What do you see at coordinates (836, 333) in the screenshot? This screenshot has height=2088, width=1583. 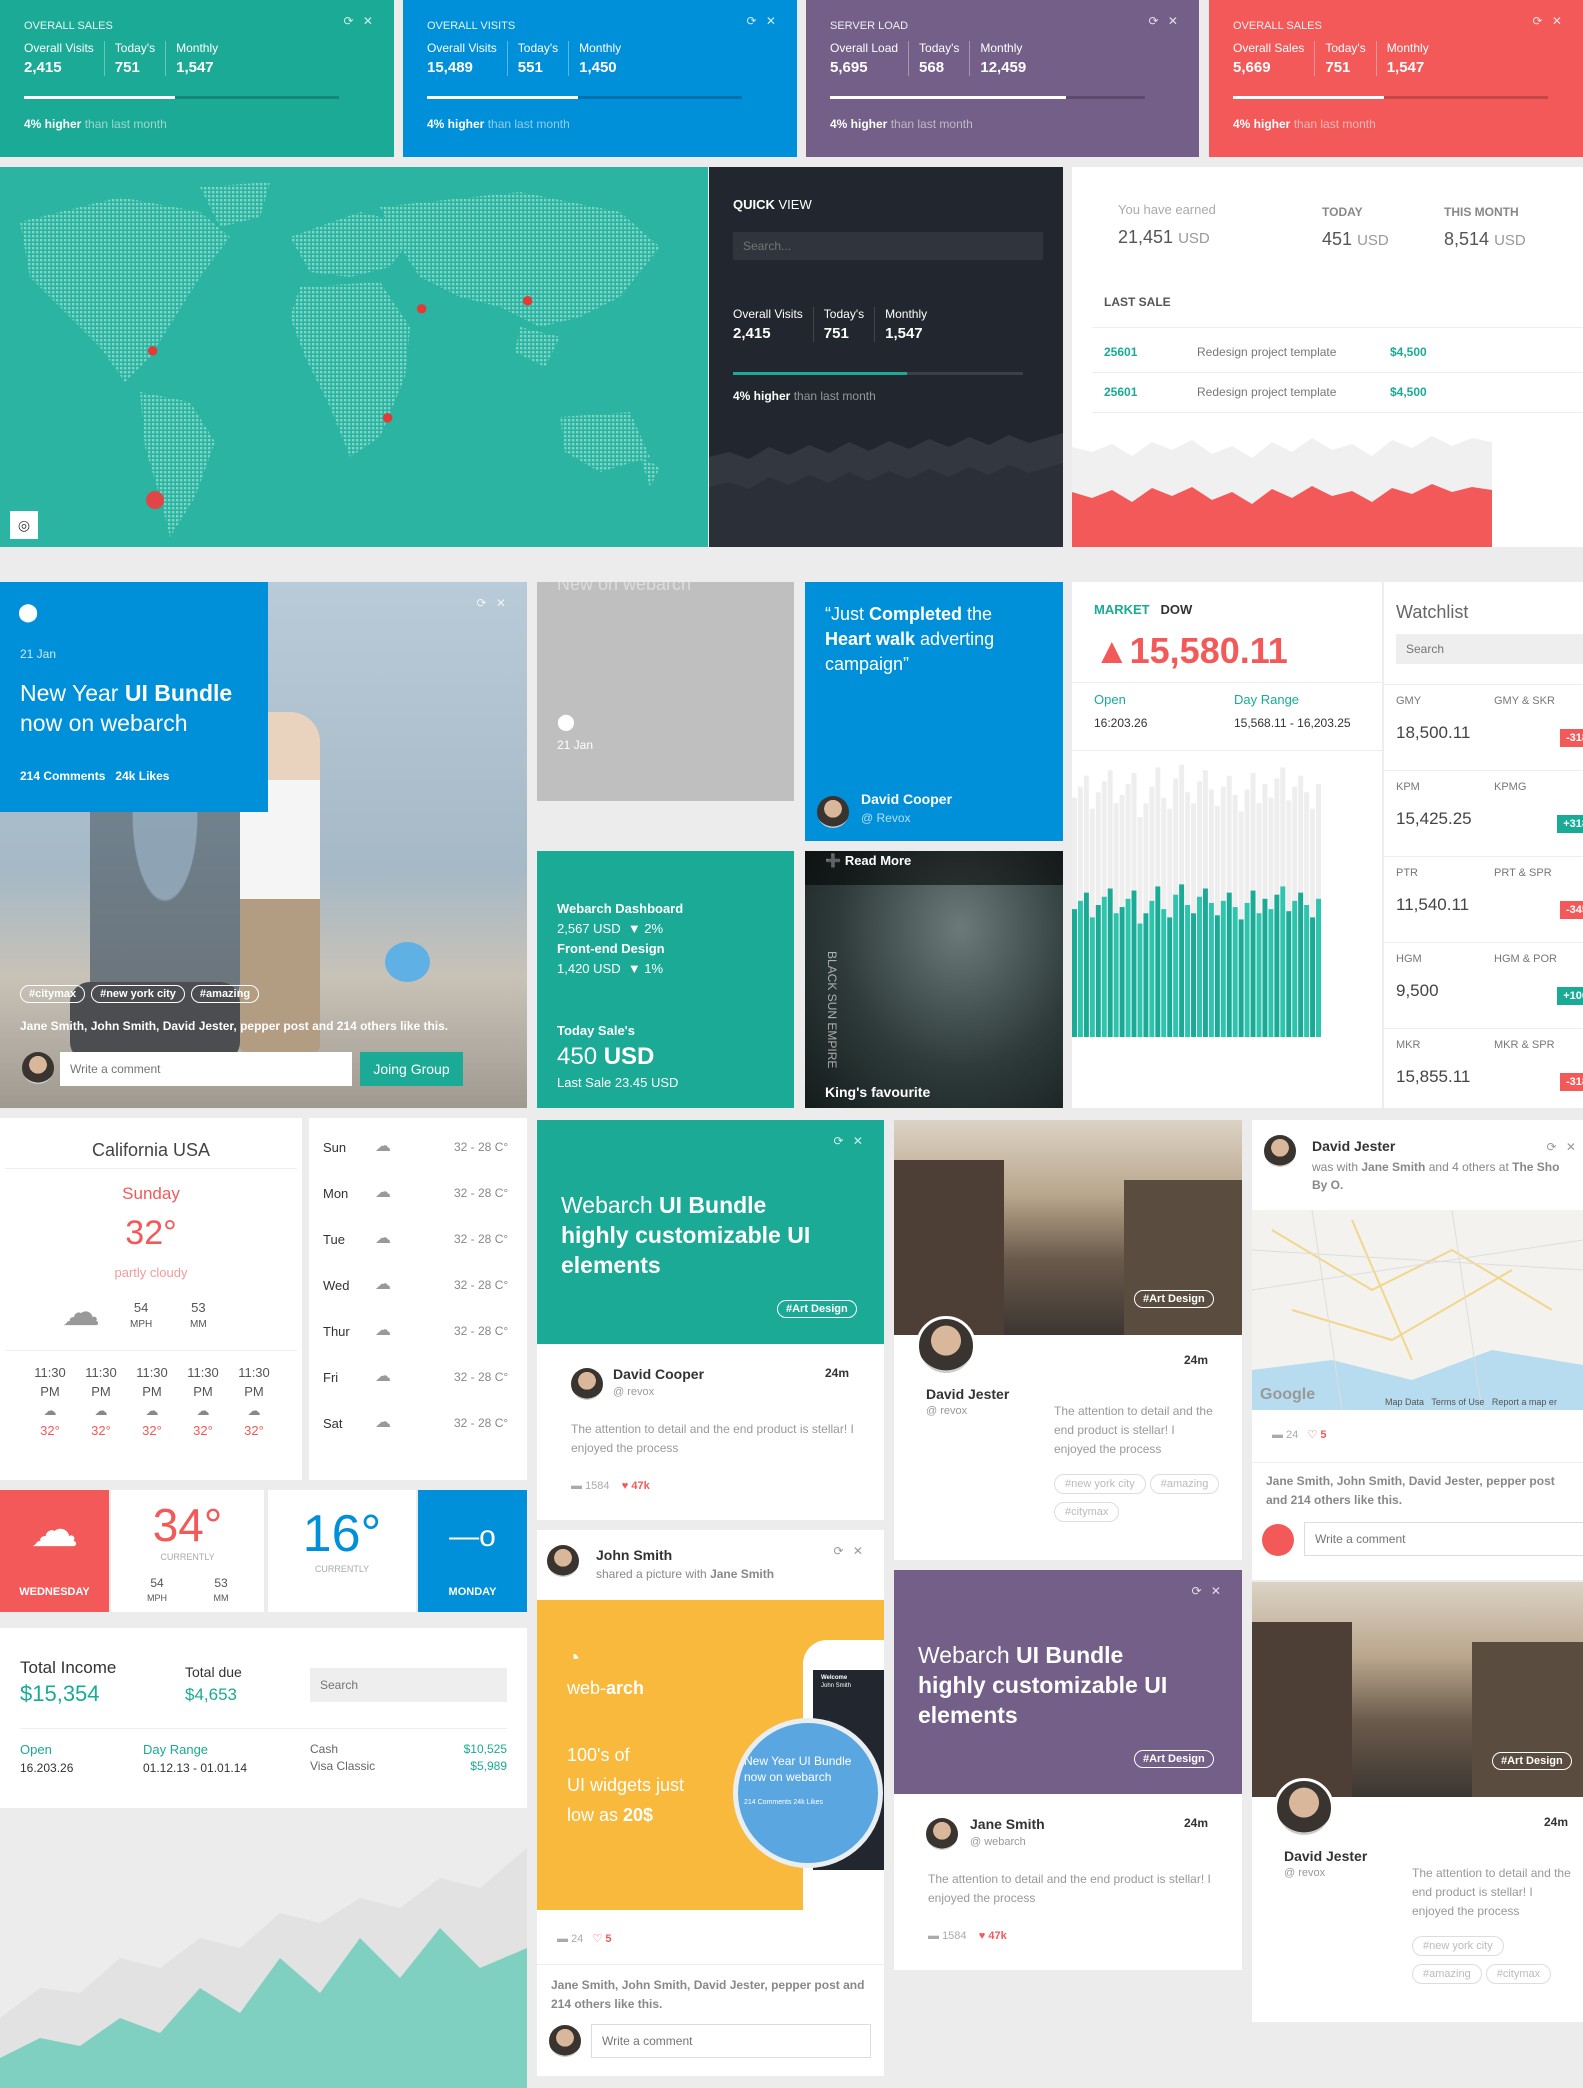 I see `quick-stat-value: 751` at bounding box center [836, 333].